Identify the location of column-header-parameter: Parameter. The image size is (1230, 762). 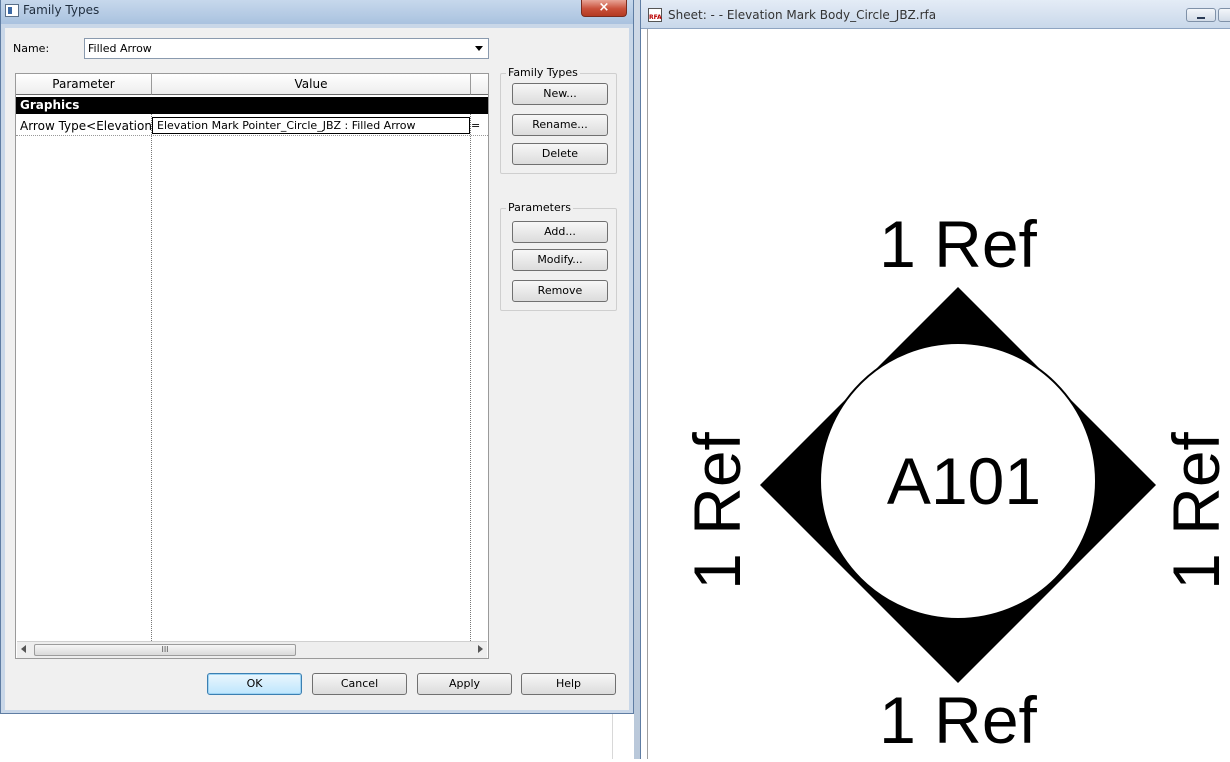
(84, 84).